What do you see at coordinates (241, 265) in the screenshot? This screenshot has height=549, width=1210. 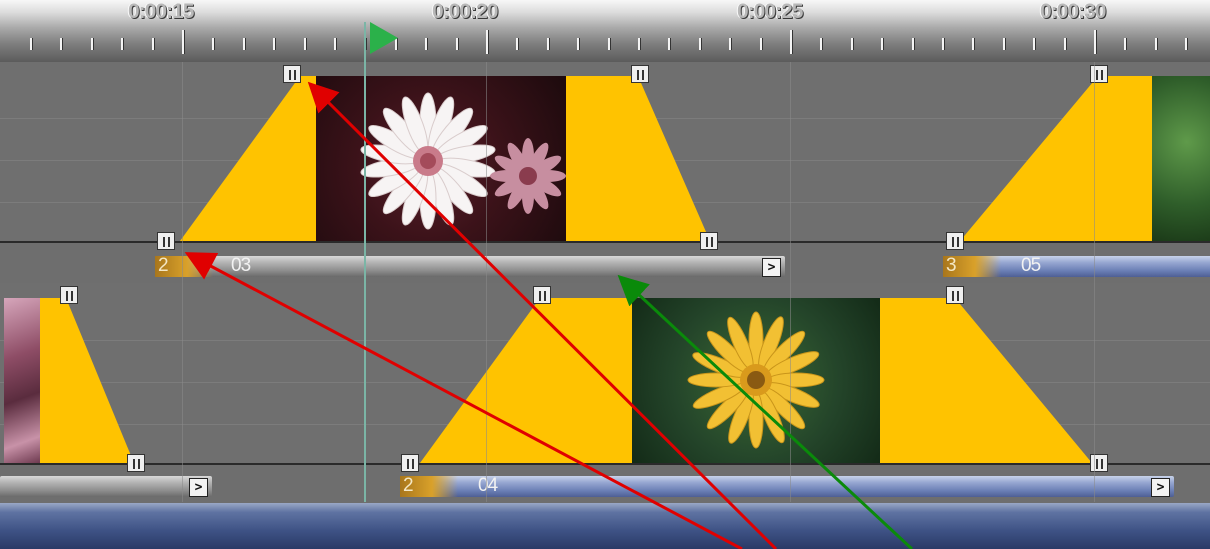 I see `clip-name: 03` at bounding box center [241, 265].